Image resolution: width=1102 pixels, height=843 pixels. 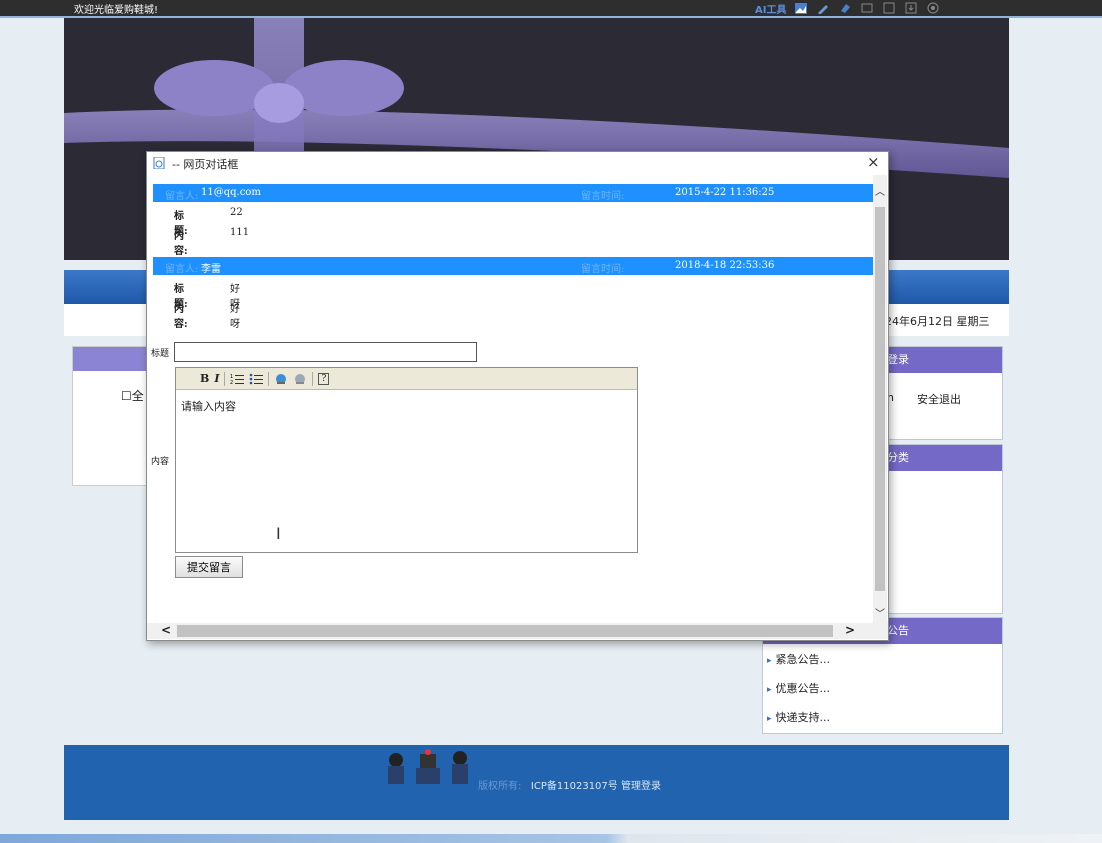 What do you see at coordinates (406, 379) in the screenshot?
I see `editor-toolbar: B I 12 ?` at bounding box center [406, 379].